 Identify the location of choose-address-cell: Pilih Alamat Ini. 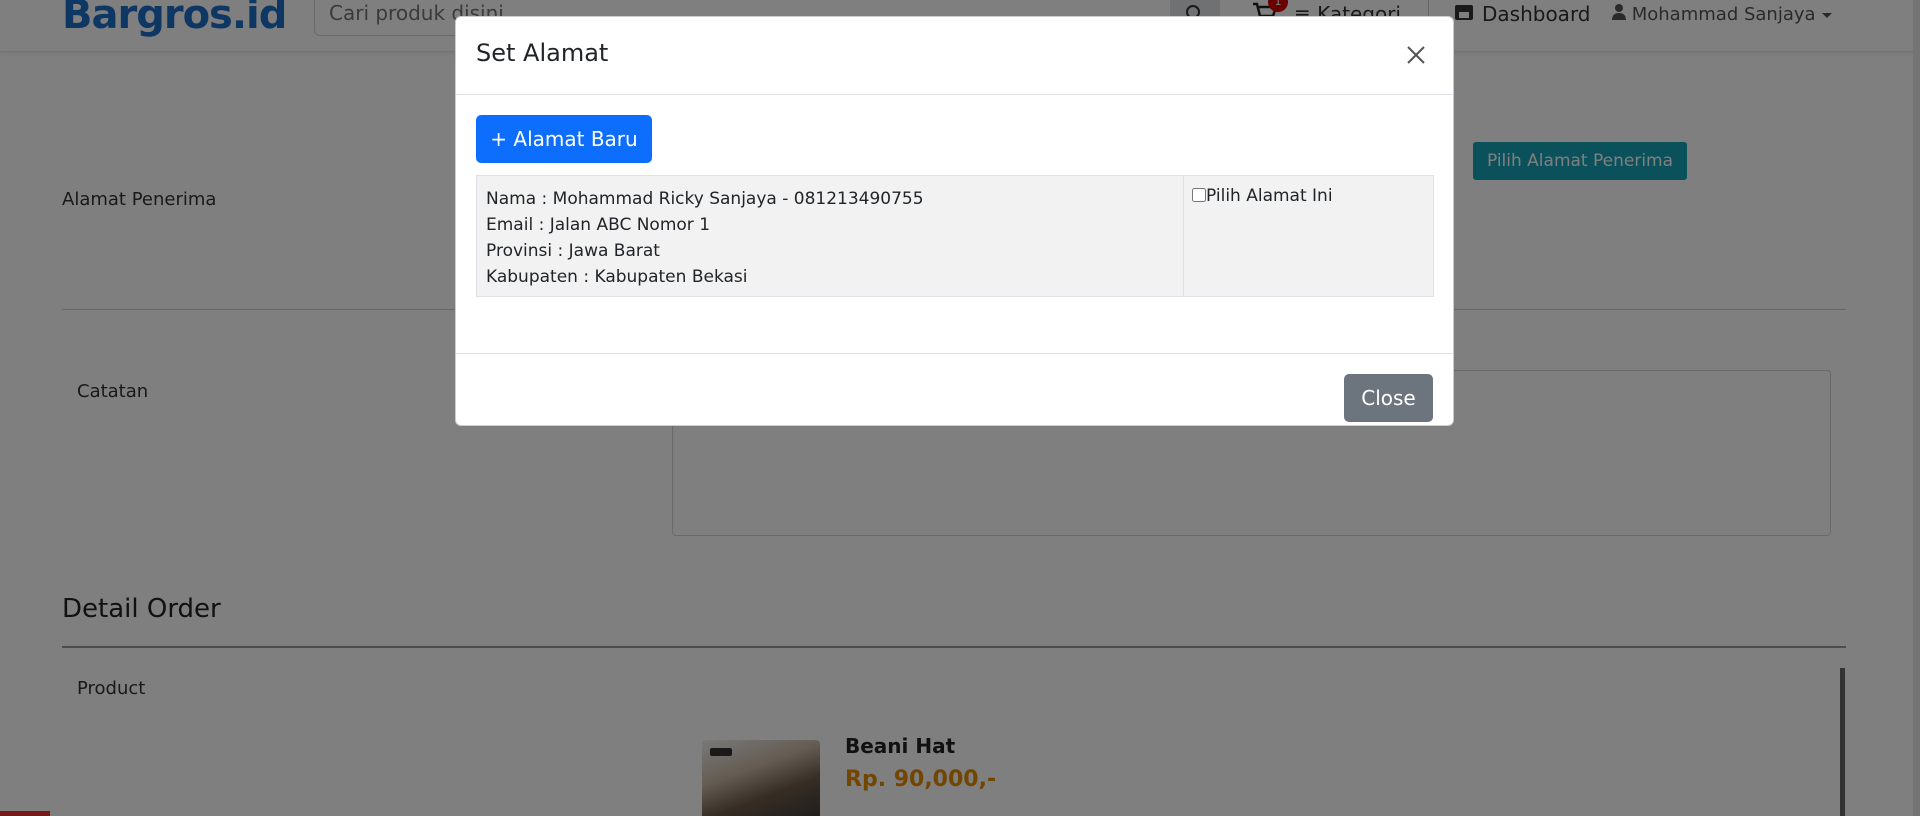
(1309, 236).